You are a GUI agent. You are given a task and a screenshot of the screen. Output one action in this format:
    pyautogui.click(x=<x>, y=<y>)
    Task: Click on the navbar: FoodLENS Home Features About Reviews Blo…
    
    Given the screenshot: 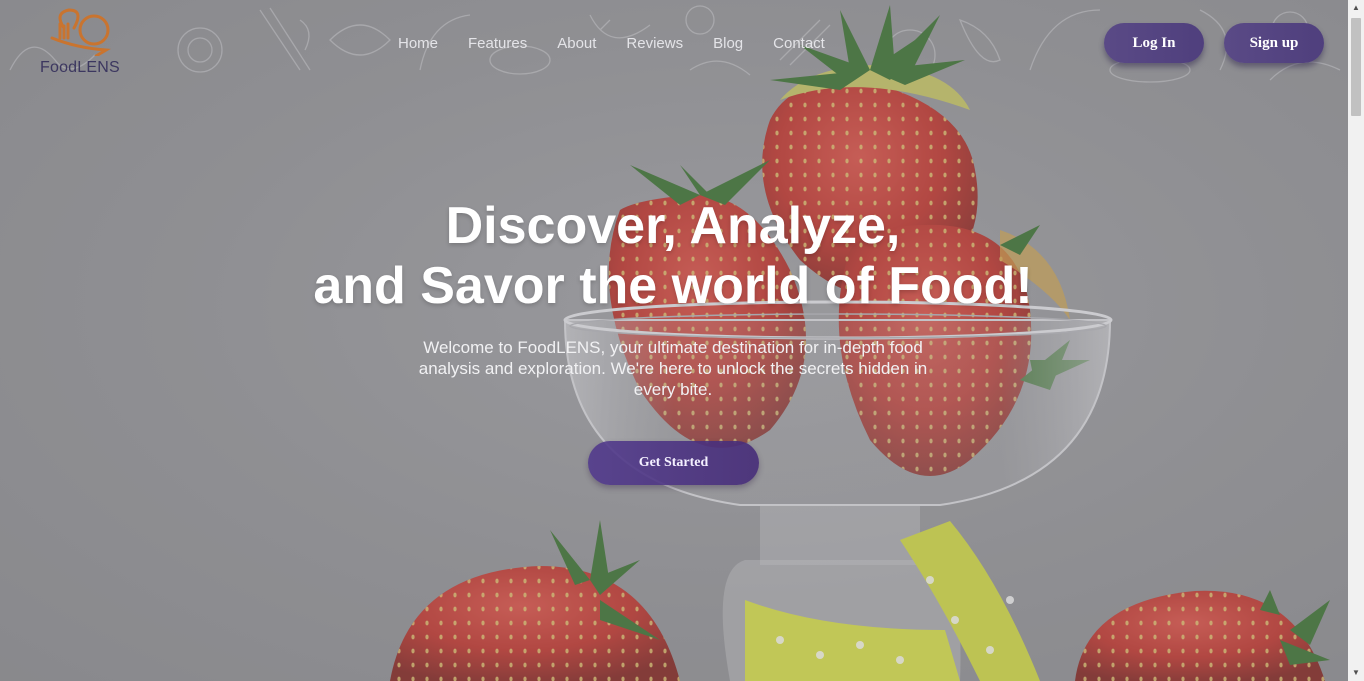 What is the action you would take?
    pyautogui.click(x=674, y=44)
    